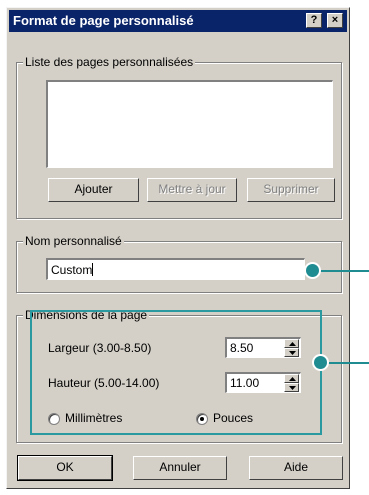 Image resolution: width=369 pixels, height=495 pixels. What do you see at coordinates (175, 269) in the screenshot?
I see `custom-name-input: Custom` at bounding box center [175, 269].